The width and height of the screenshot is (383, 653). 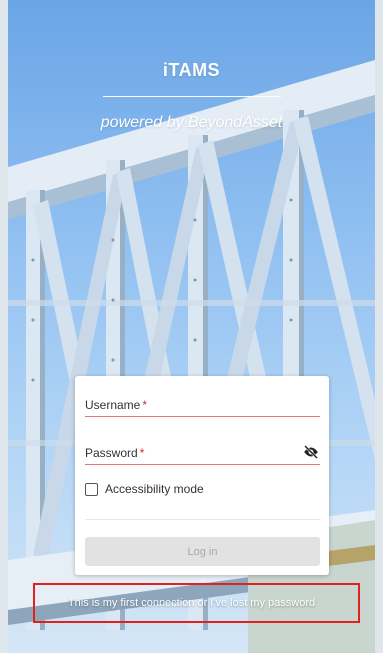 What do you see at coordinates (91, 489) in the screenshot?
I see `accessibility-mode-checkbox` at bounding box center [91, 489].